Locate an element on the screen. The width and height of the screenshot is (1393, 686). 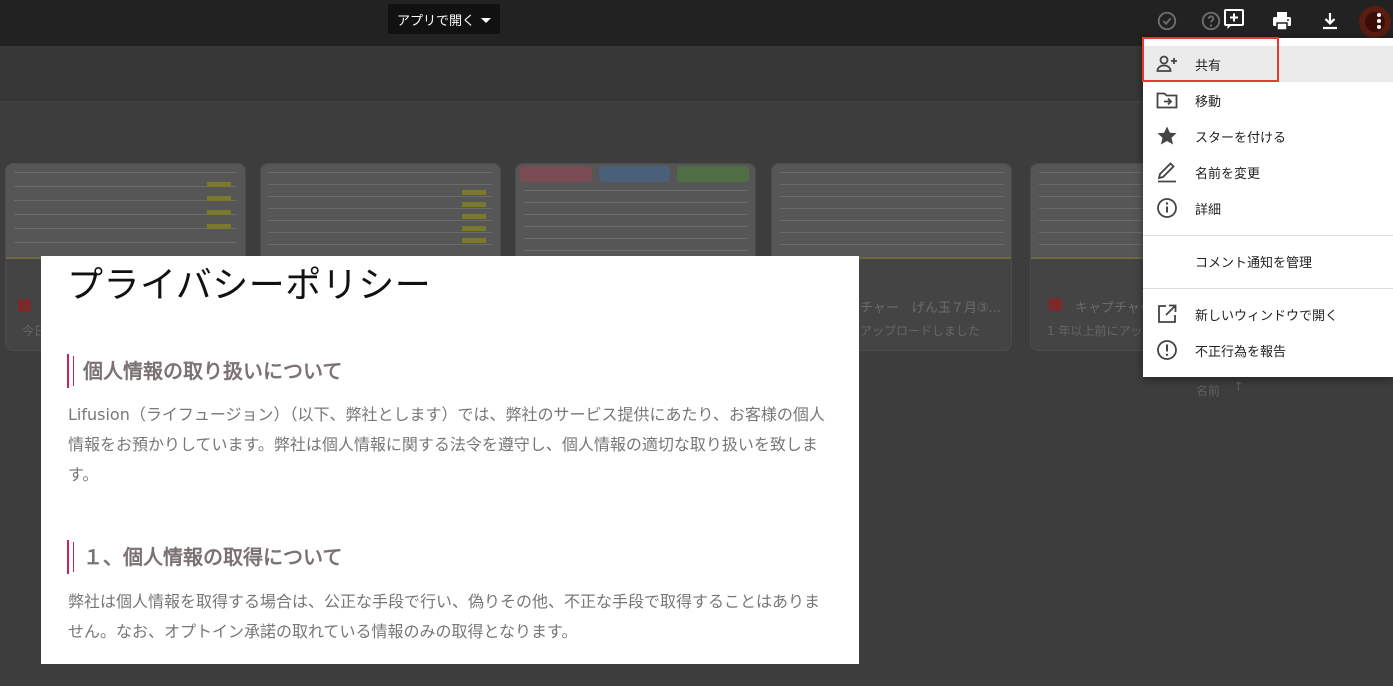
chevron-down-icon is located at coordinates (486, 20).